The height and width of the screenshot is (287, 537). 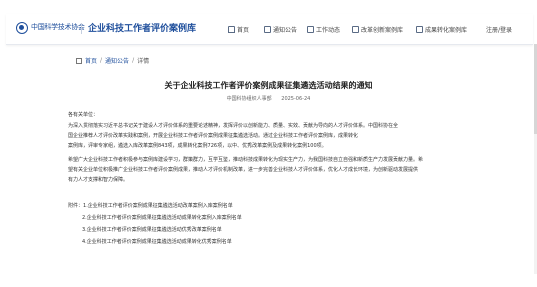 What do you see at coordinates (22, 28) in the screenshot?
I see `cast-logo-icon` at bounding box center [22, 28].